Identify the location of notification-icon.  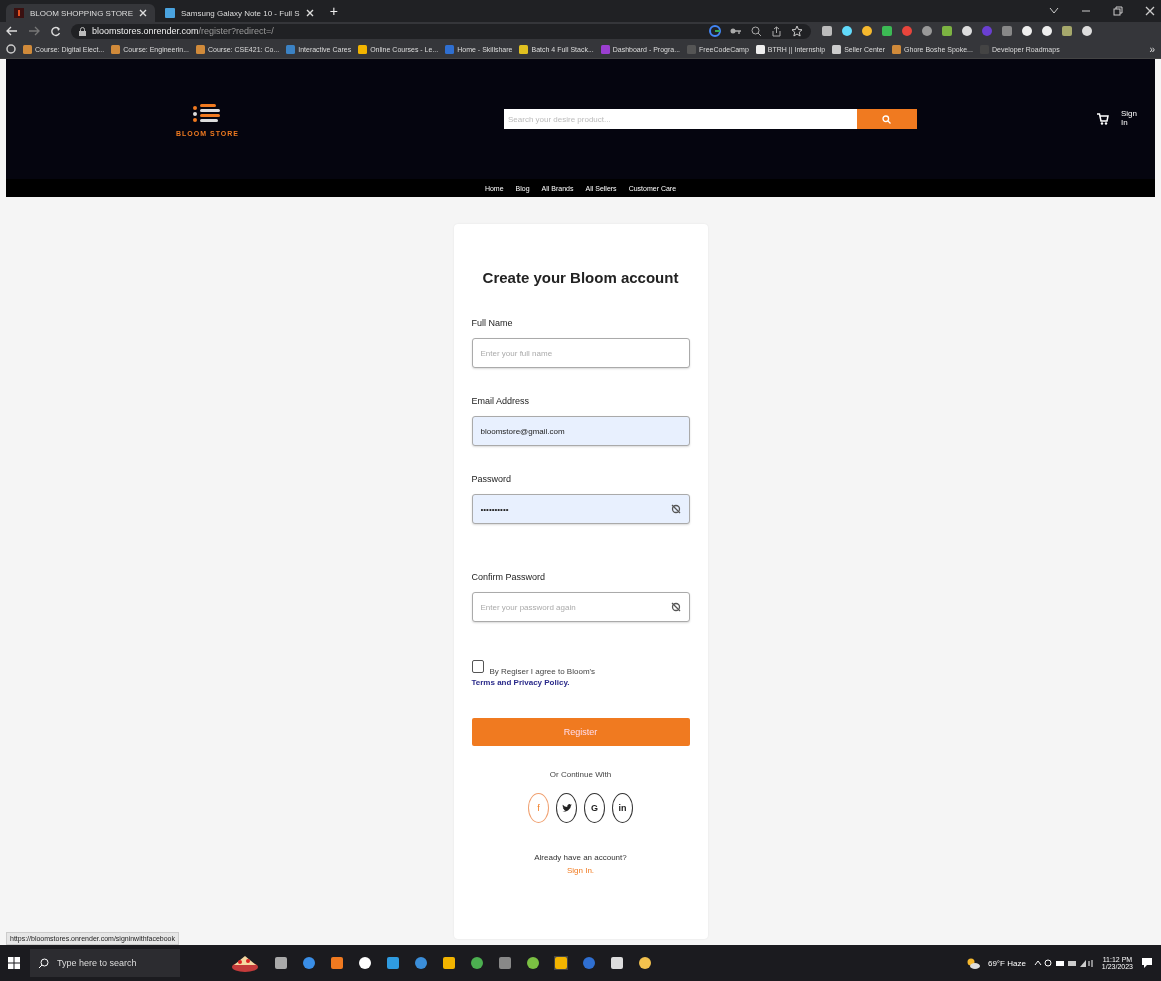
(1147, 963).